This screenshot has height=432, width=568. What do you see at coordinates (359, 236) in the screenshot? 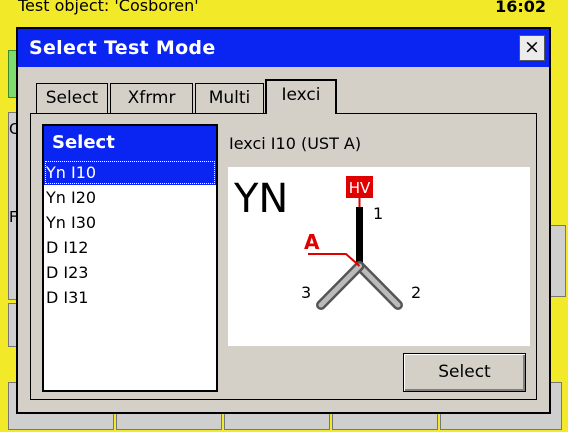
I see `terminal-1-bushing` at bounding box center [359, 236].